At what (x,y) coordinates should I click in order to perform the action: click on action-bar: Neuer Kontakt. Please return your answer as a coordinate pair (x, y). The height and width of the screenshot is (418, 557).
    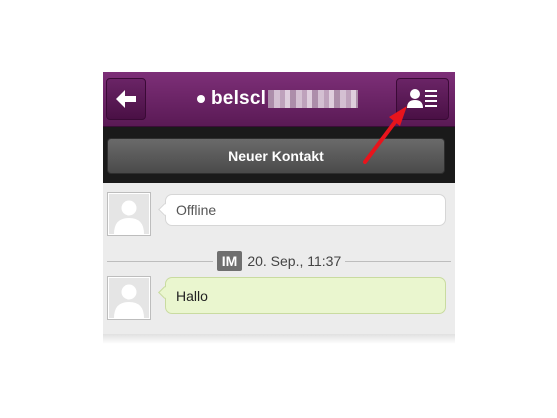
    Looking at the image, I should click on (279, 155).